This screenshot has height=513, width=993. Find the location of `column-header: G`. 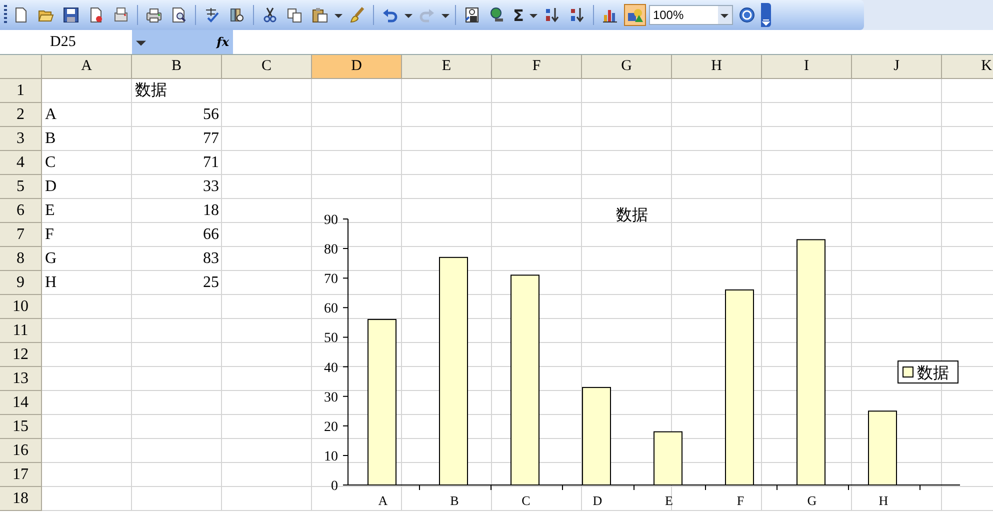

column-header: G is located at coordinates (627, 67).